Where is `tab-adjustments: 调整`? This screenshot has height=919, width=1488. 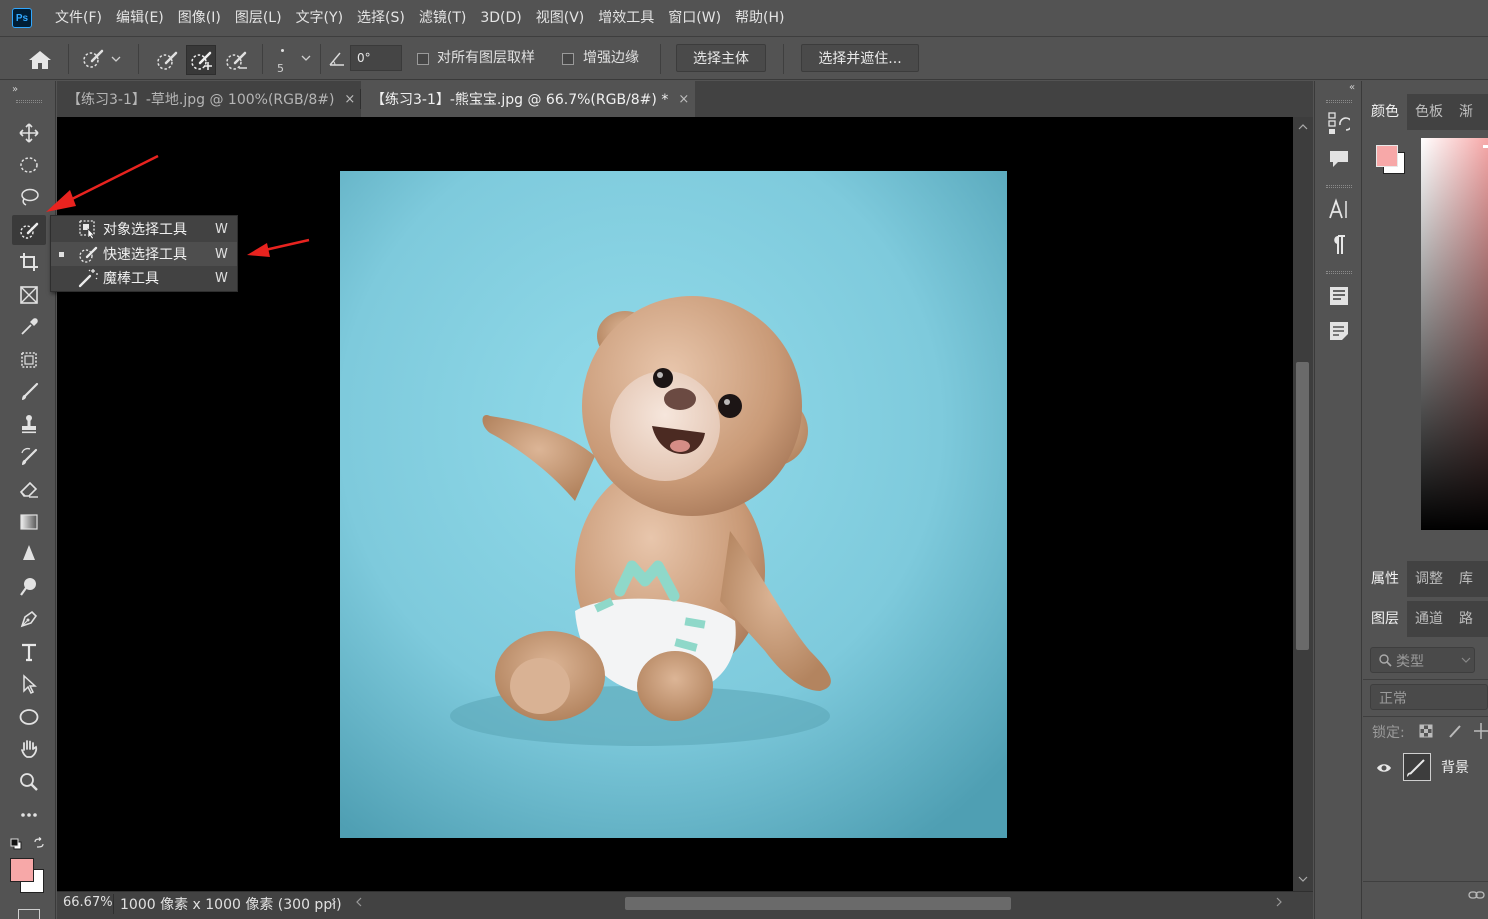 tab-adjustments: 调整 is located at coordinates (1429, 579).